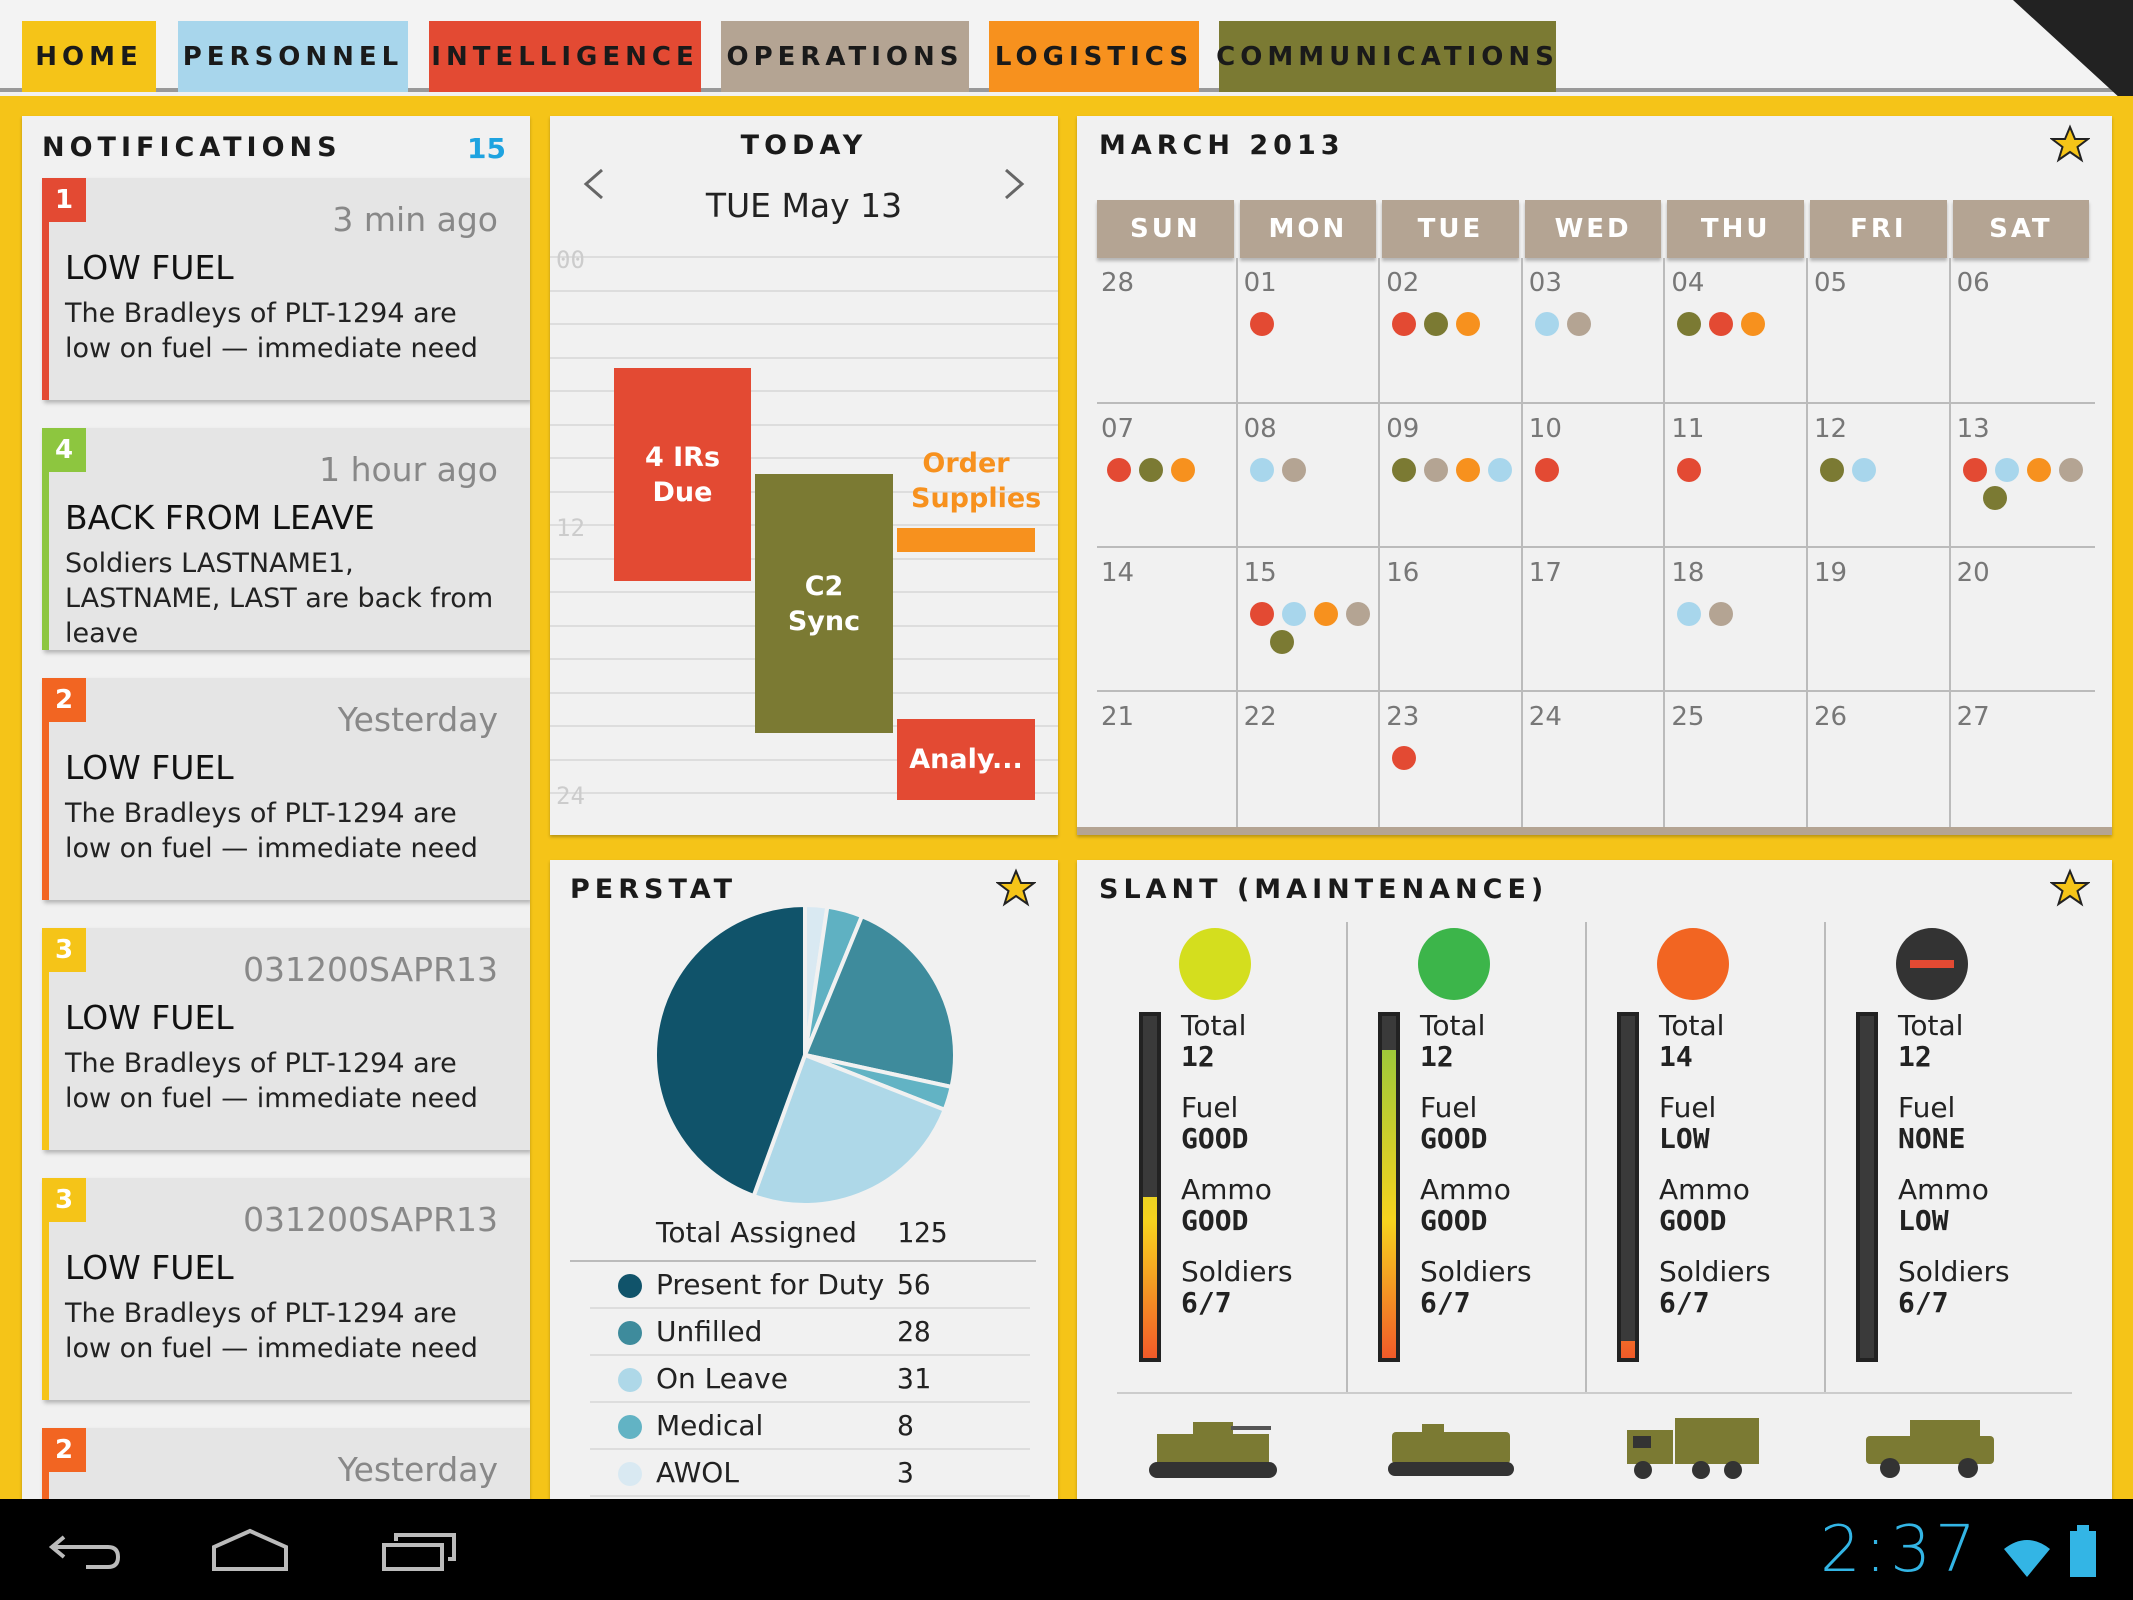 Image resolution: width=2133 pixels, height=1600 pixels. I want to click on calendar-day-cell: 01, so click(1309, 330).